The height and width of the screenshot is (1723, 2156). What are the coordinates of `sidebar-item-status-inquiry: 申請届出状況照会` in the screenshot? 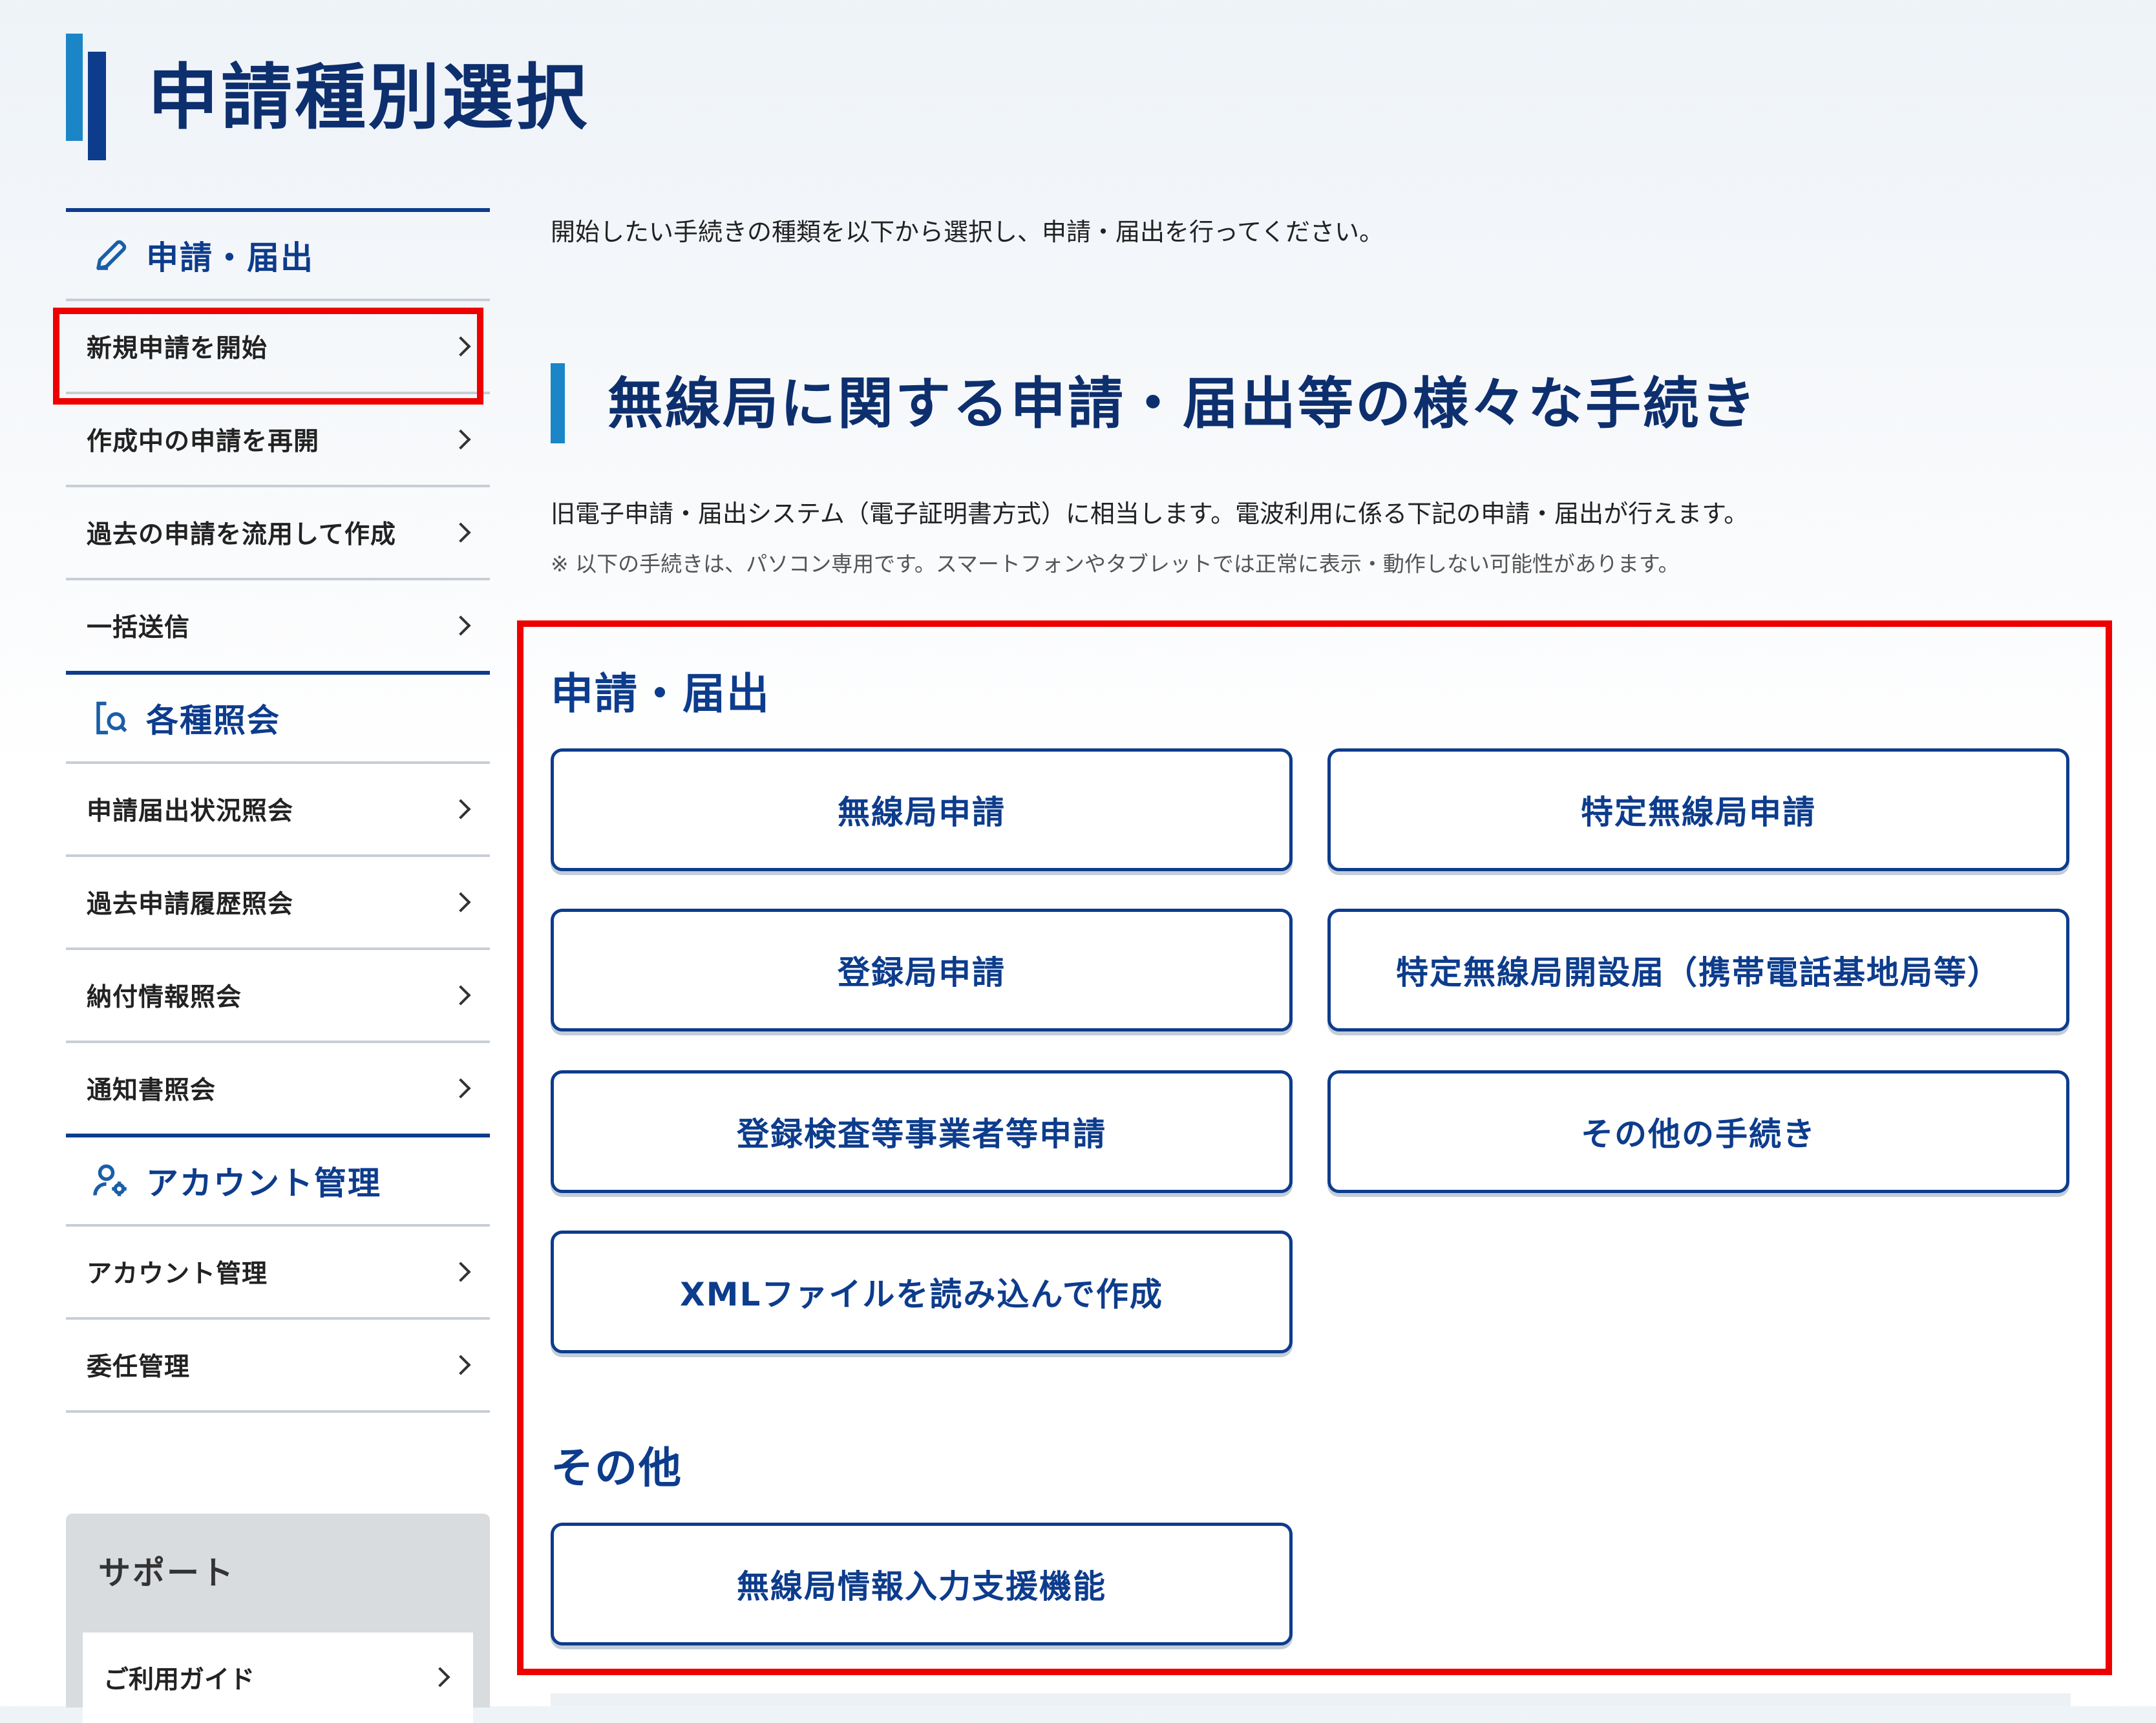 It's located at (278, 807).